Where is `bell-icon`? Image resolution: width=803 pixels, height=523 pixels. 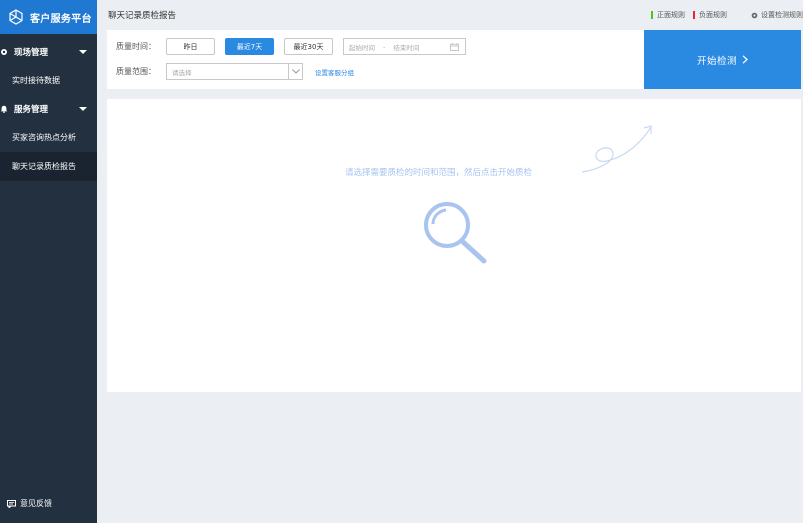
bell-icon is located at coordinates (4, 109).